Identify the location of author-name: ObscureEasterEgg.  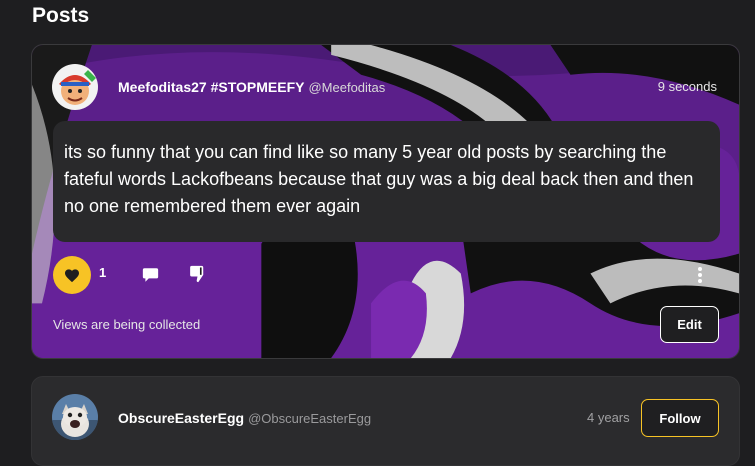
(181, 418).